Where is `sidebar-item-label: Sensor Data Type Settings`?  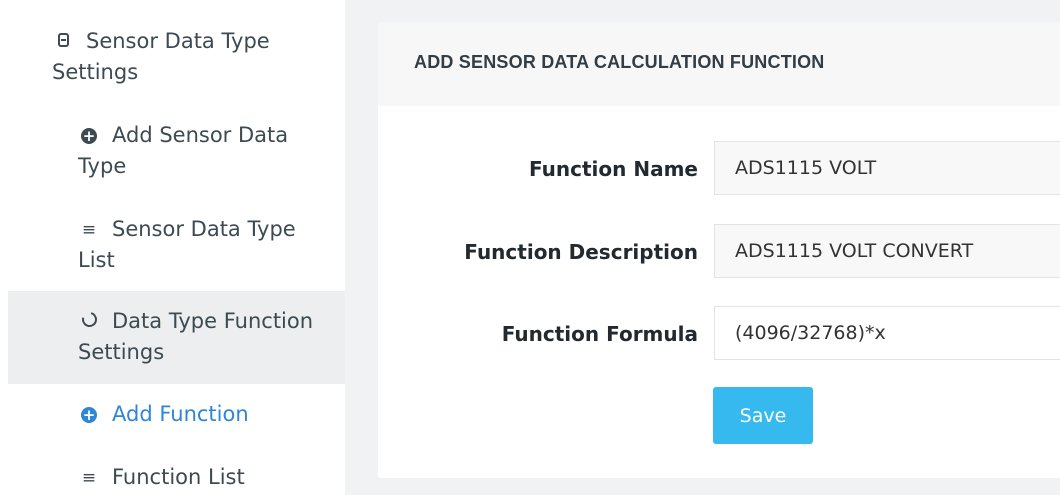 sidebar-item-label: Sensor Data Type Settings is located at coordinates (161, 56).